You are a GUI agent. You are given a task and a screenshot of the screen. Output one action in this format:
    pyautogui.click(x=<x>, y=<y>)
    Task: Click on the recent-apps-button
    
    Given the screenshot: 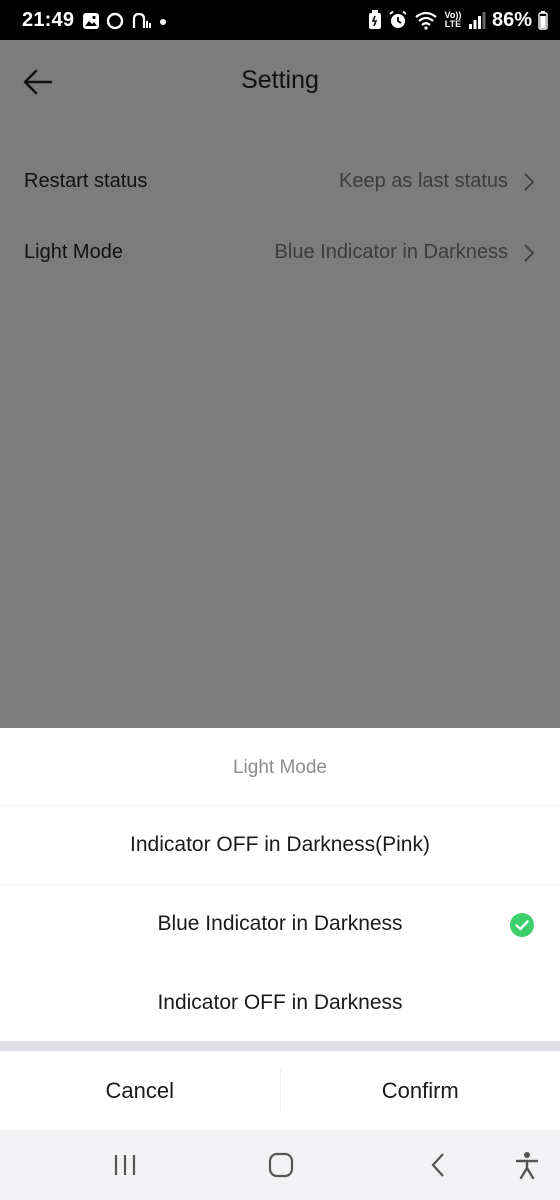 What is the action you would take?
    pyautogui.click(x=125, y=1165)
    